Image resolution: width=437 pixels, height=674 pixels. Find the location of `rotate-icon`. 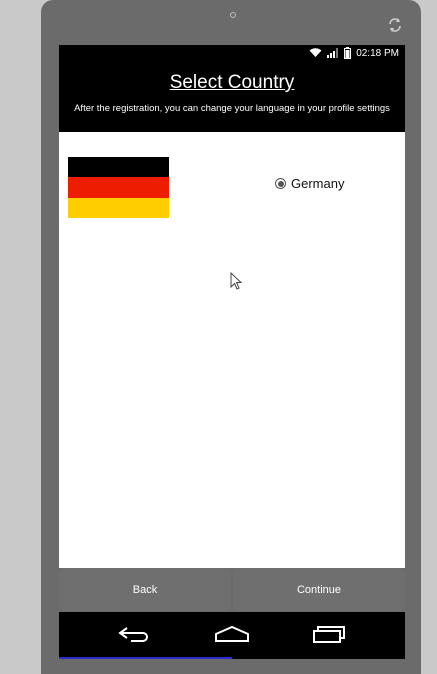

rotate-icon is located at coordinates (395, 25).